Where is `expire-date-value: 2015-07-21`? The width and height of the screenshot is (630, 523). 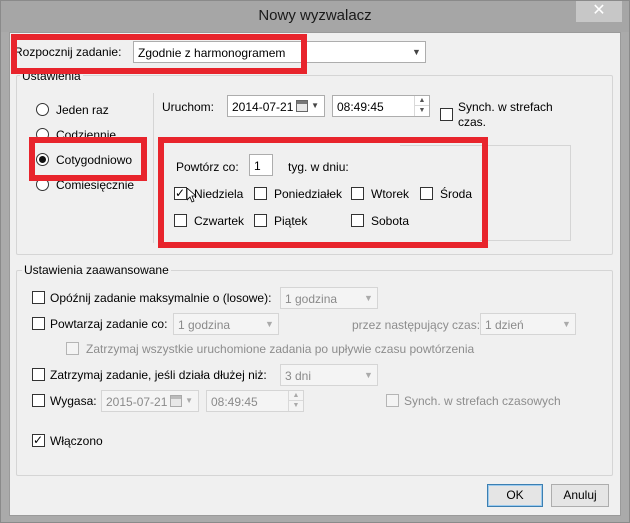
expire-date-value: 2015-07-21 is located at coordinates (137, 402).